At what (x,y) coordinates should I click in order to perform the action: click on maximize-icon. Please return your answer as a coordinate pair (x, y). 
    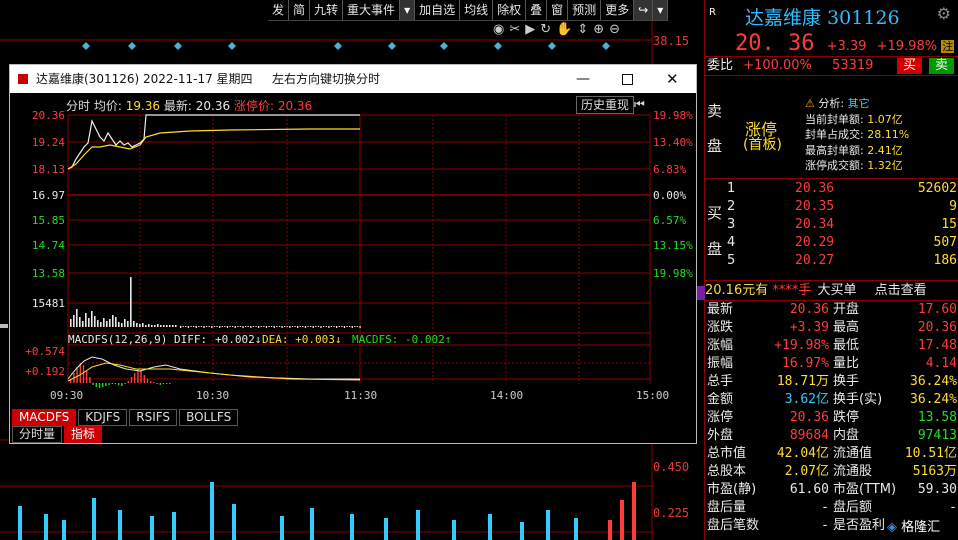
    Looking at the image, I should click on (627, 79).